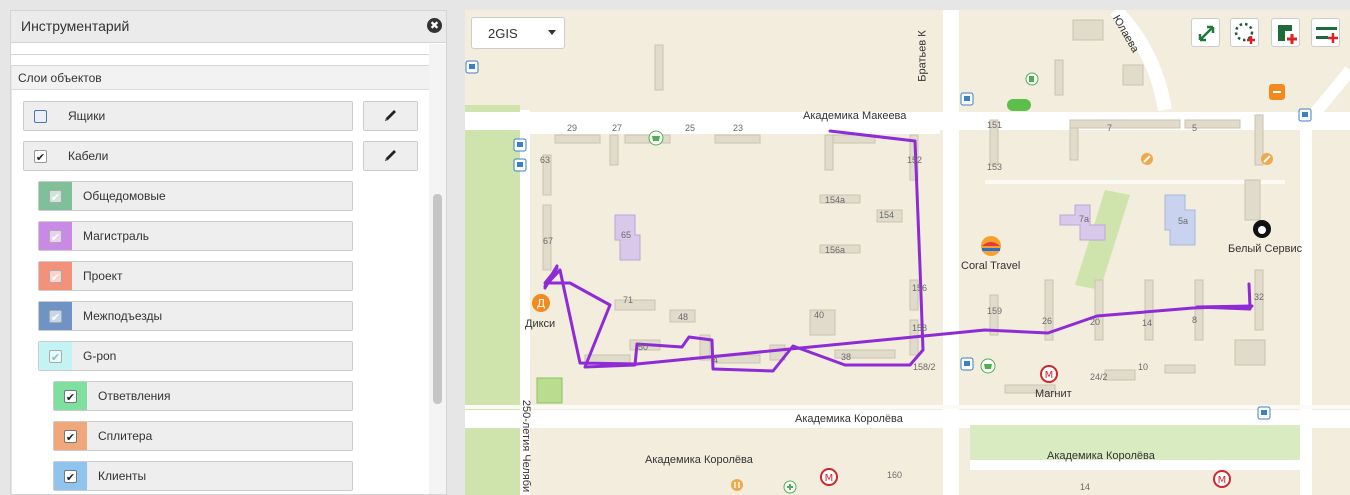 This screenshot has height=495, width=1350. I want to click on layer-checkbox-trunk: ✔, so click(55, 237).